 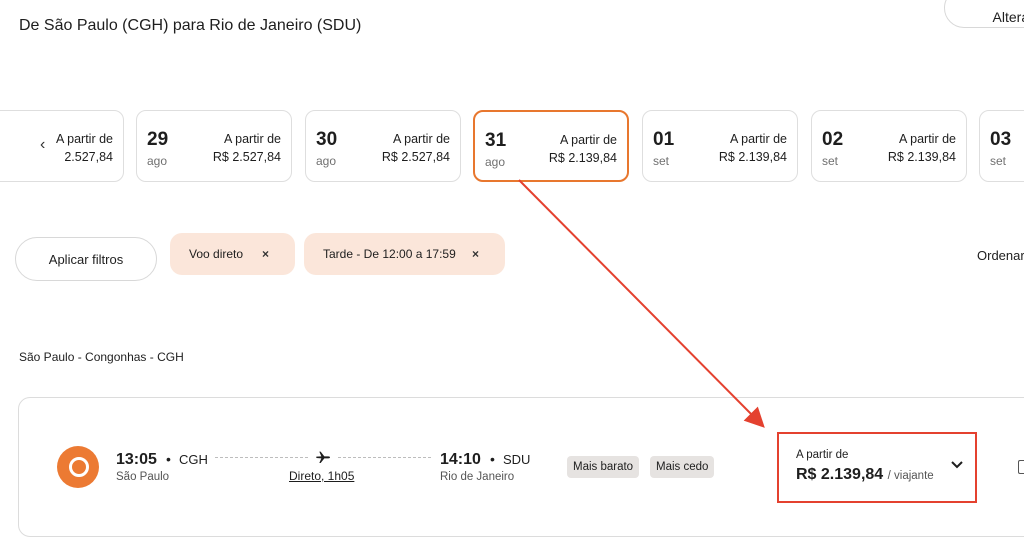 What do you see at coordinates (664, 139) in the screenshot?
I see `date-day: 01` at bounding box center [664, 139].